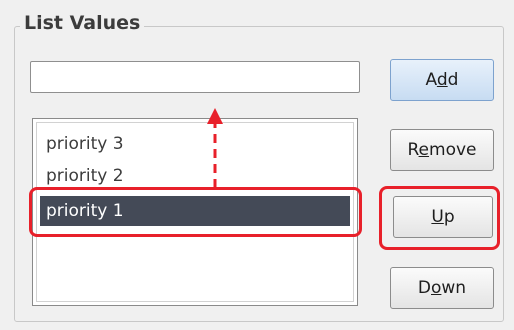 The image size is (514, 330). Describe the element at coordinates (195, 144) in the screenshot. I see `list-item: priority 3` at that location.